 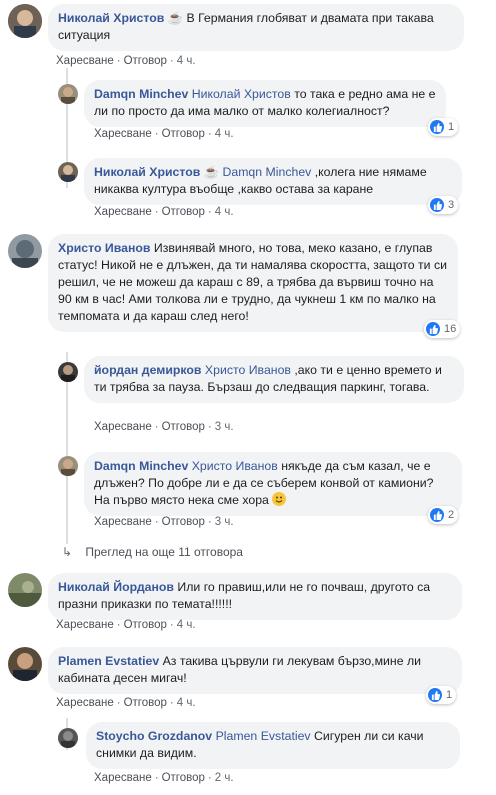 I want to click on reaction-count: 16, so click(x=442, y=329).